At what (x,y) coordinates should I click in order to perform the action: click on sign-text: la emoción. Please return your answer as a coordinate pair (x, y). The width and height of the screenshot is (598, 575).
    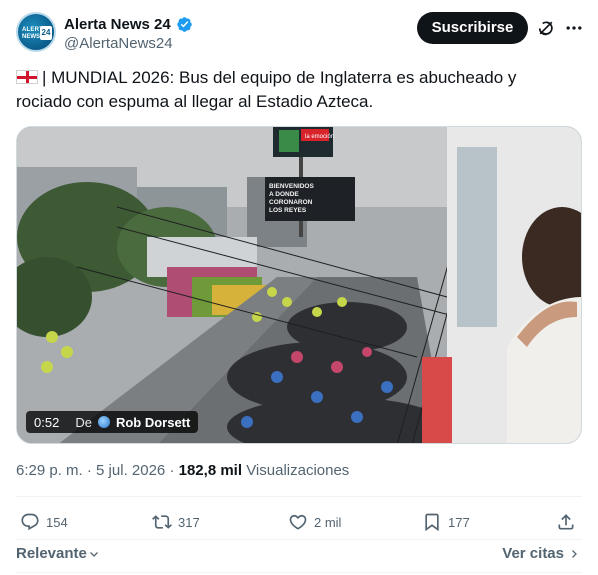
    Looking at the image, I should click on (319, 137).